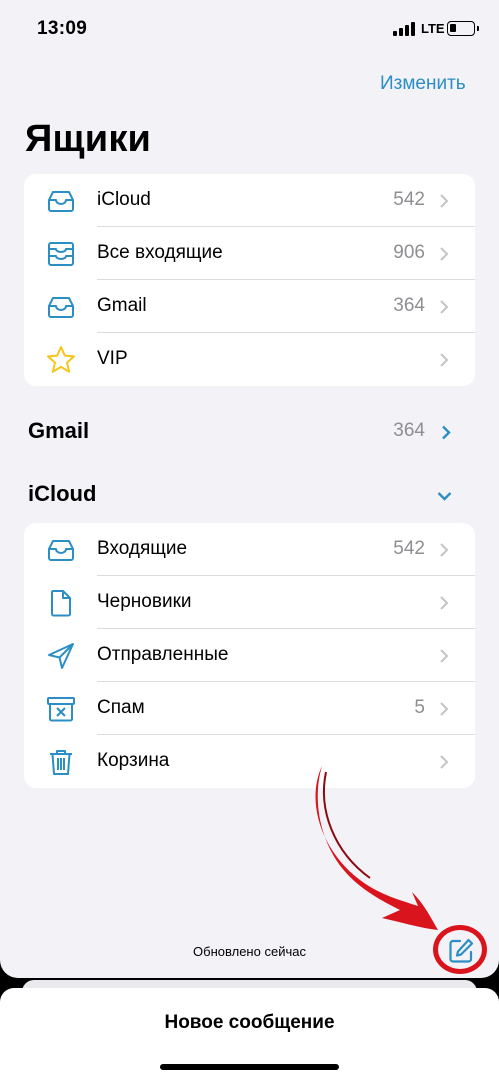  Describe the element at coordinates (61, 359) in the screenshot. I see `star-icon` at that location.